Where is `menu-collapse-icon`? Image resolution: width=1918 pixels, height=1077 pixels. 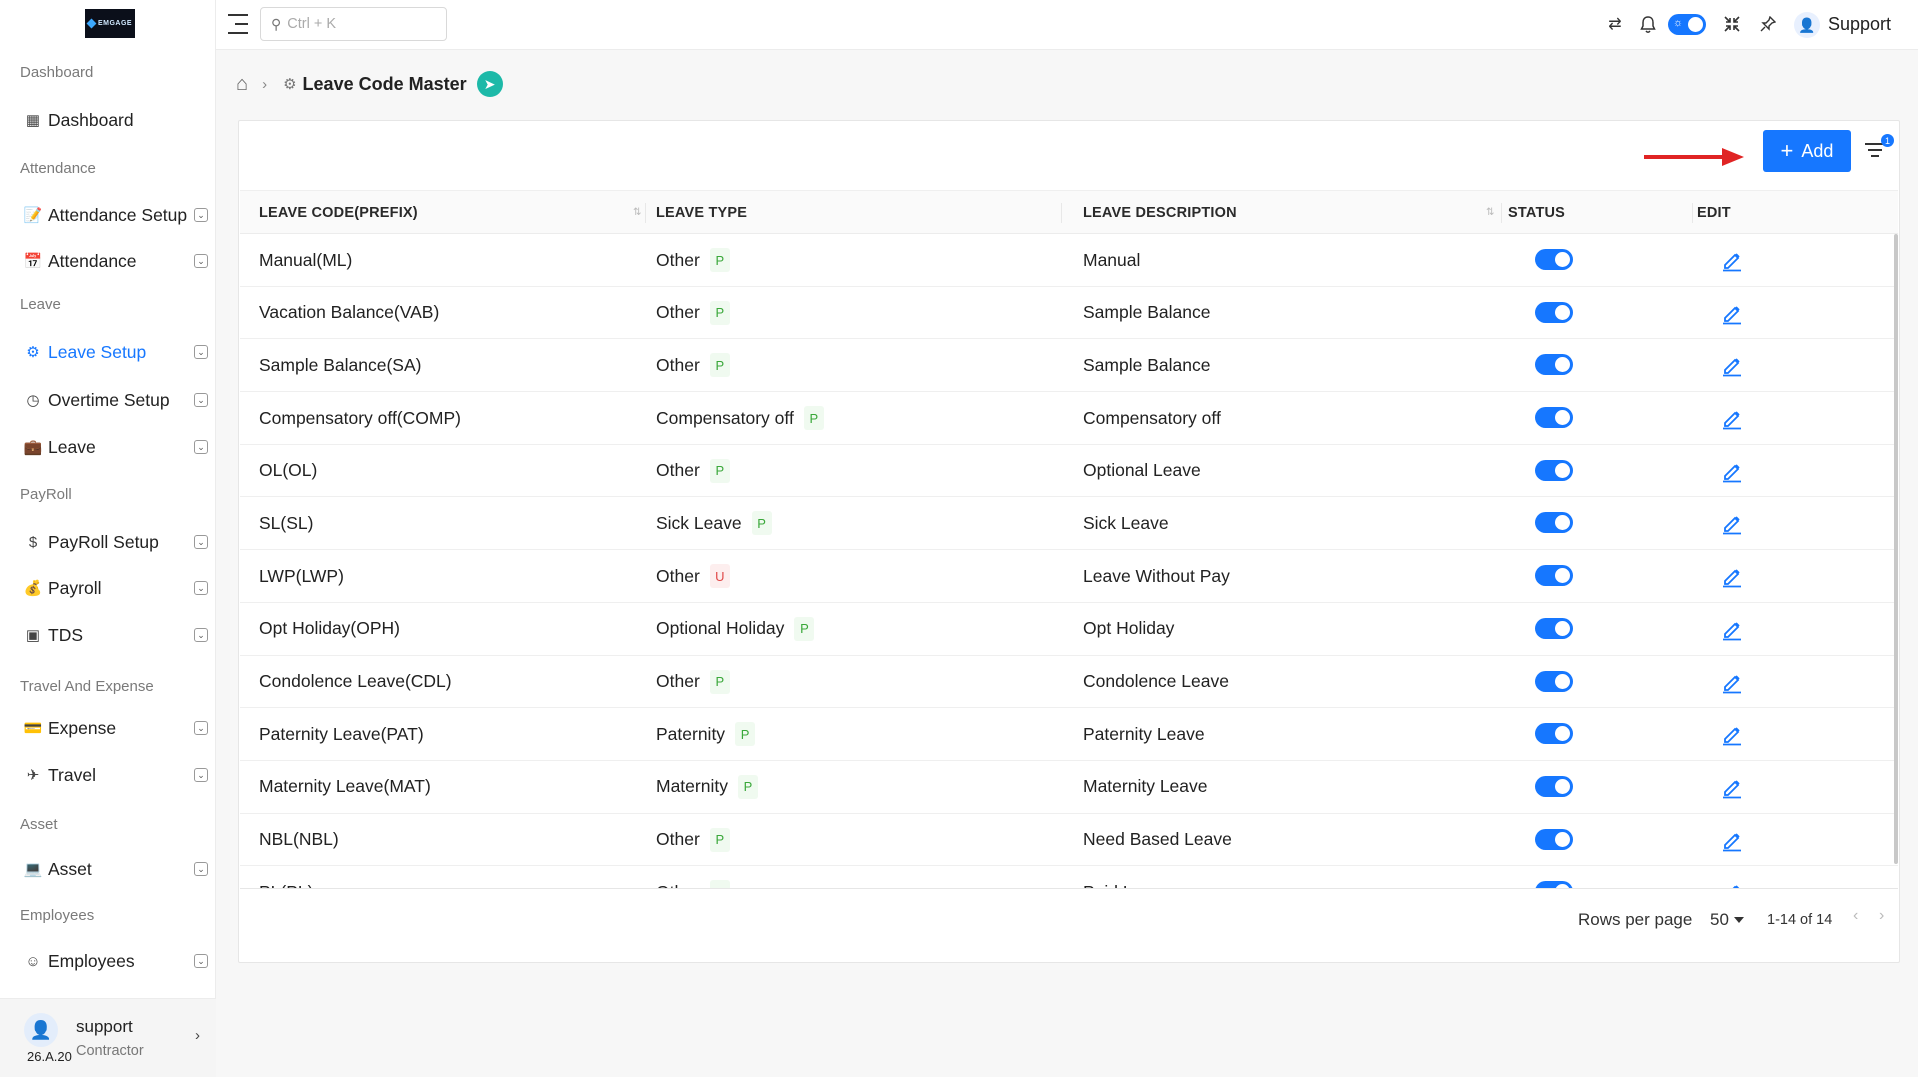 menu-collapse-icon is located at coordinates (238, 24).